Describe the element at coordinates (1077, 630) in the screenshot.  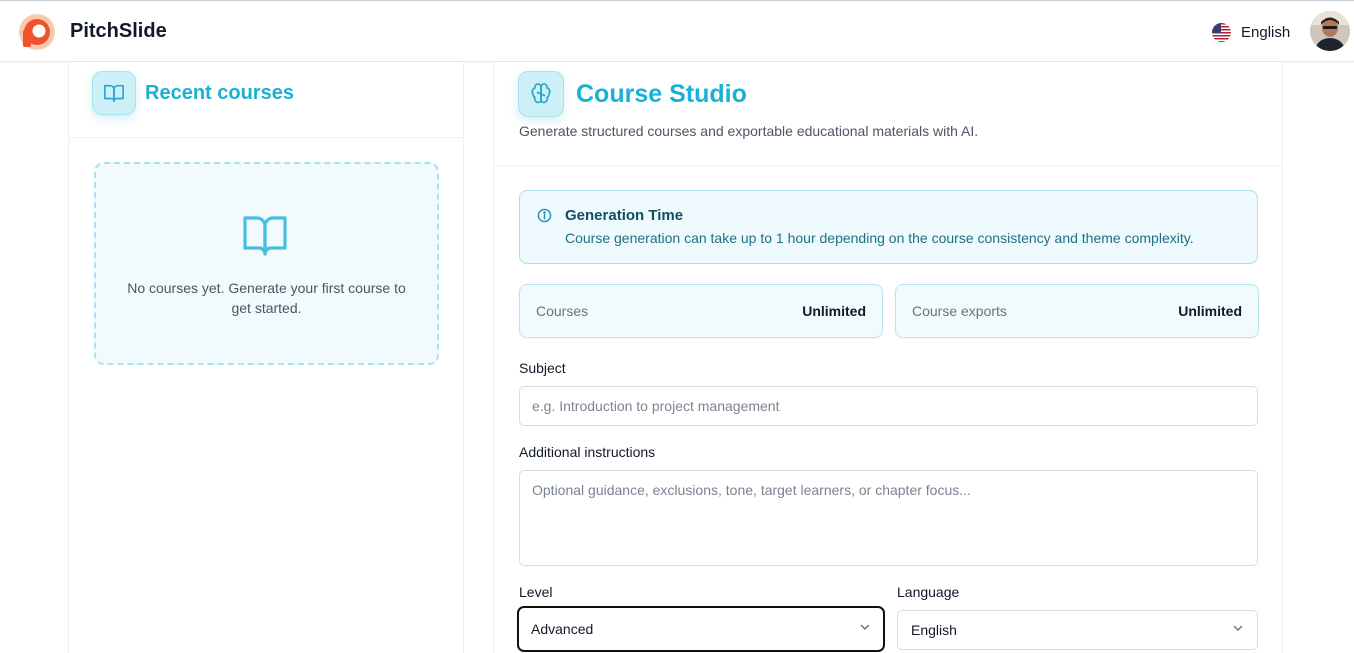
I see `language-select: English` at that location.